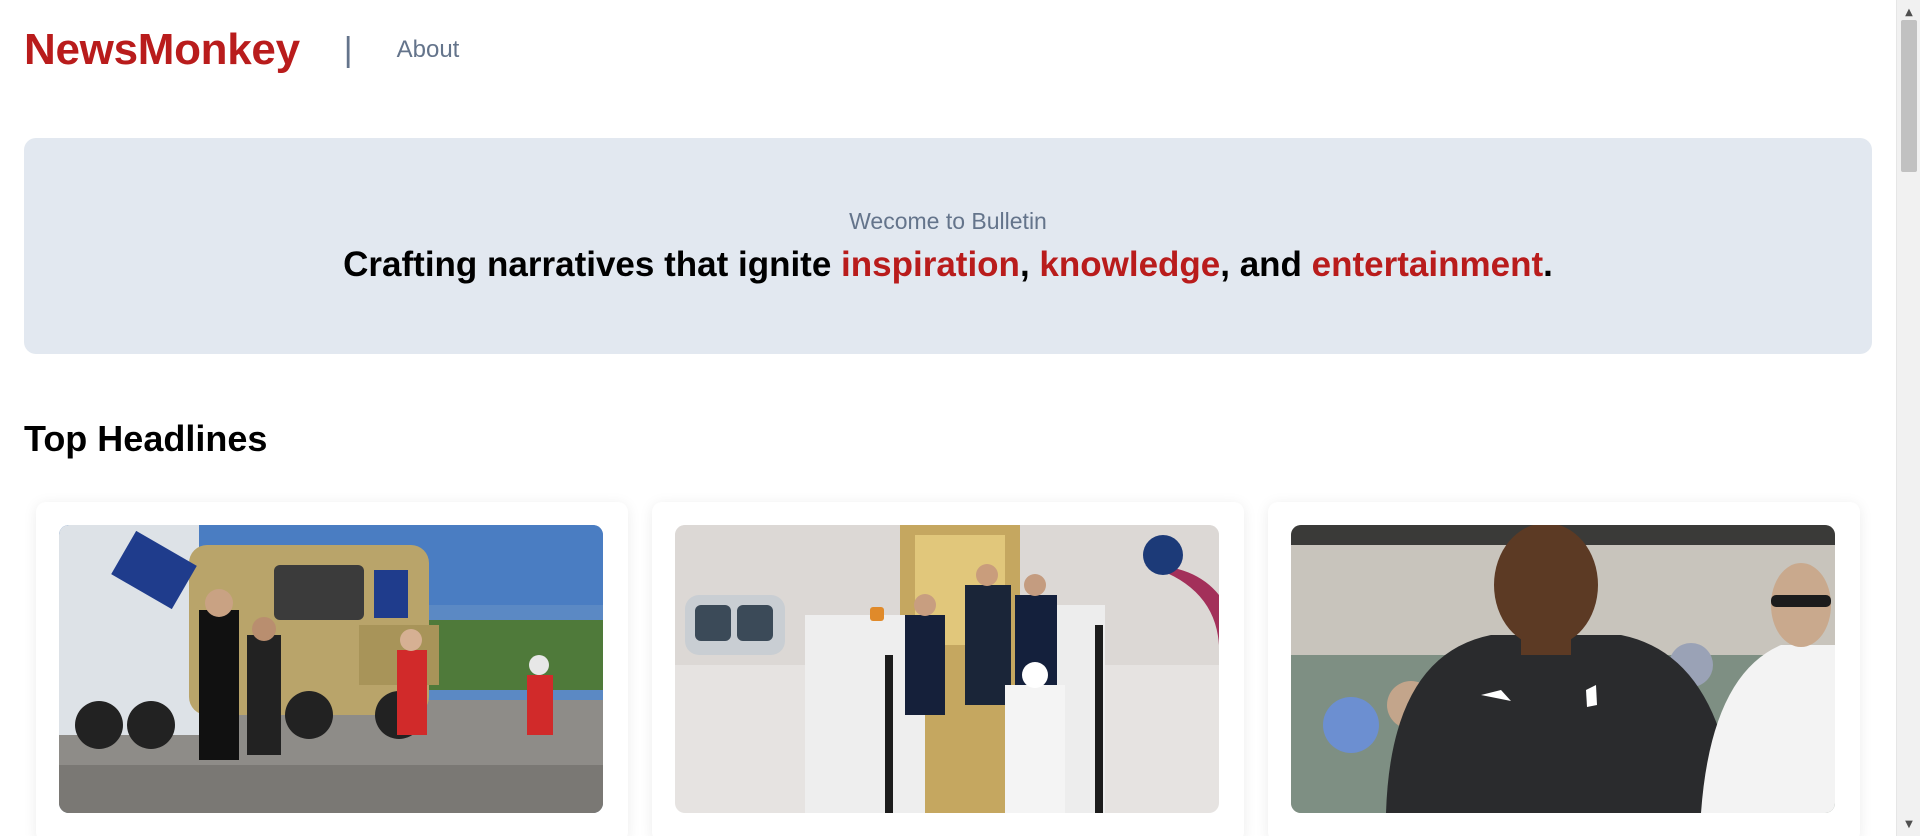 This screenshot has width=1920, height=836. What do you see at coordinates (1908, 12) in the screenshot?
I see `triangle-up-icon: ▲` at bounding box center [1908, 12].